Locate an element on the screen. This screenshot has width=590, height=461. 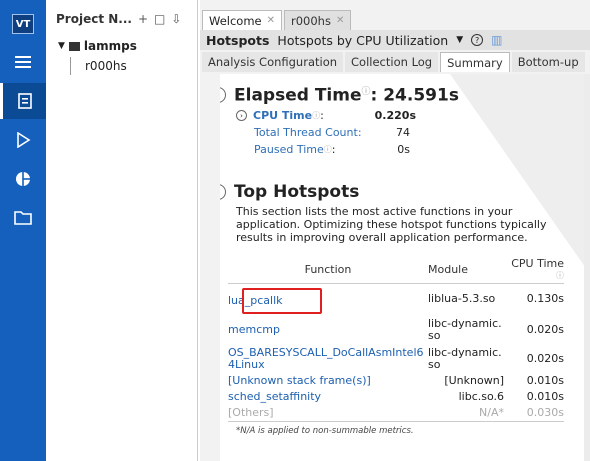
module-cell: N/A* is located at coordinates (466, 413).